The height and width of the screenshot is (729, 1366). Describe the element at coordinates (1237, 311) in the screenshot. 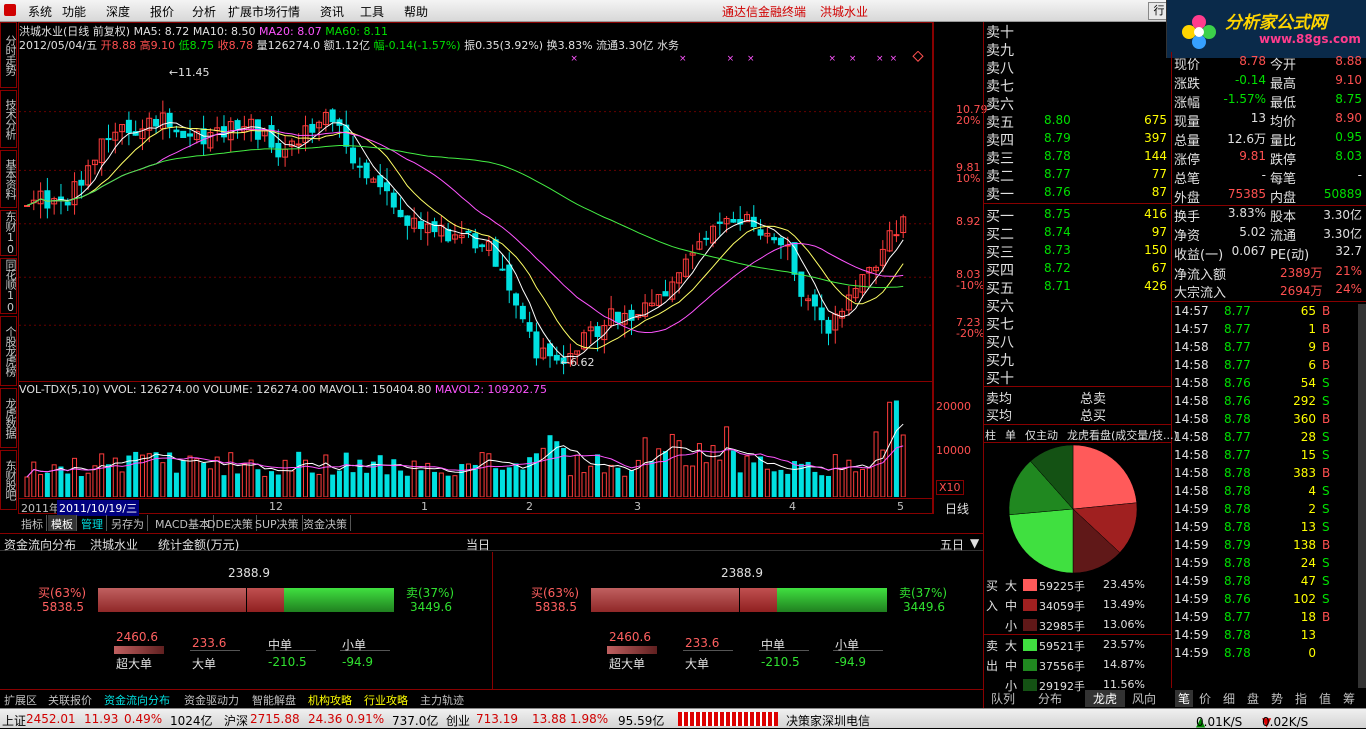

I see `tick-price: 8.77` at that location.